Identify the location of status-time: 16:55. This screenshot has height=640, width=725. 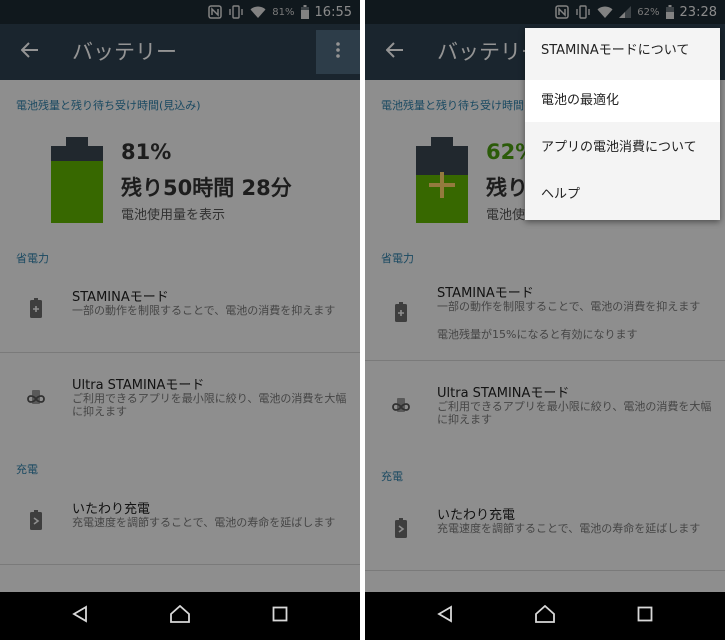
(333, 12).